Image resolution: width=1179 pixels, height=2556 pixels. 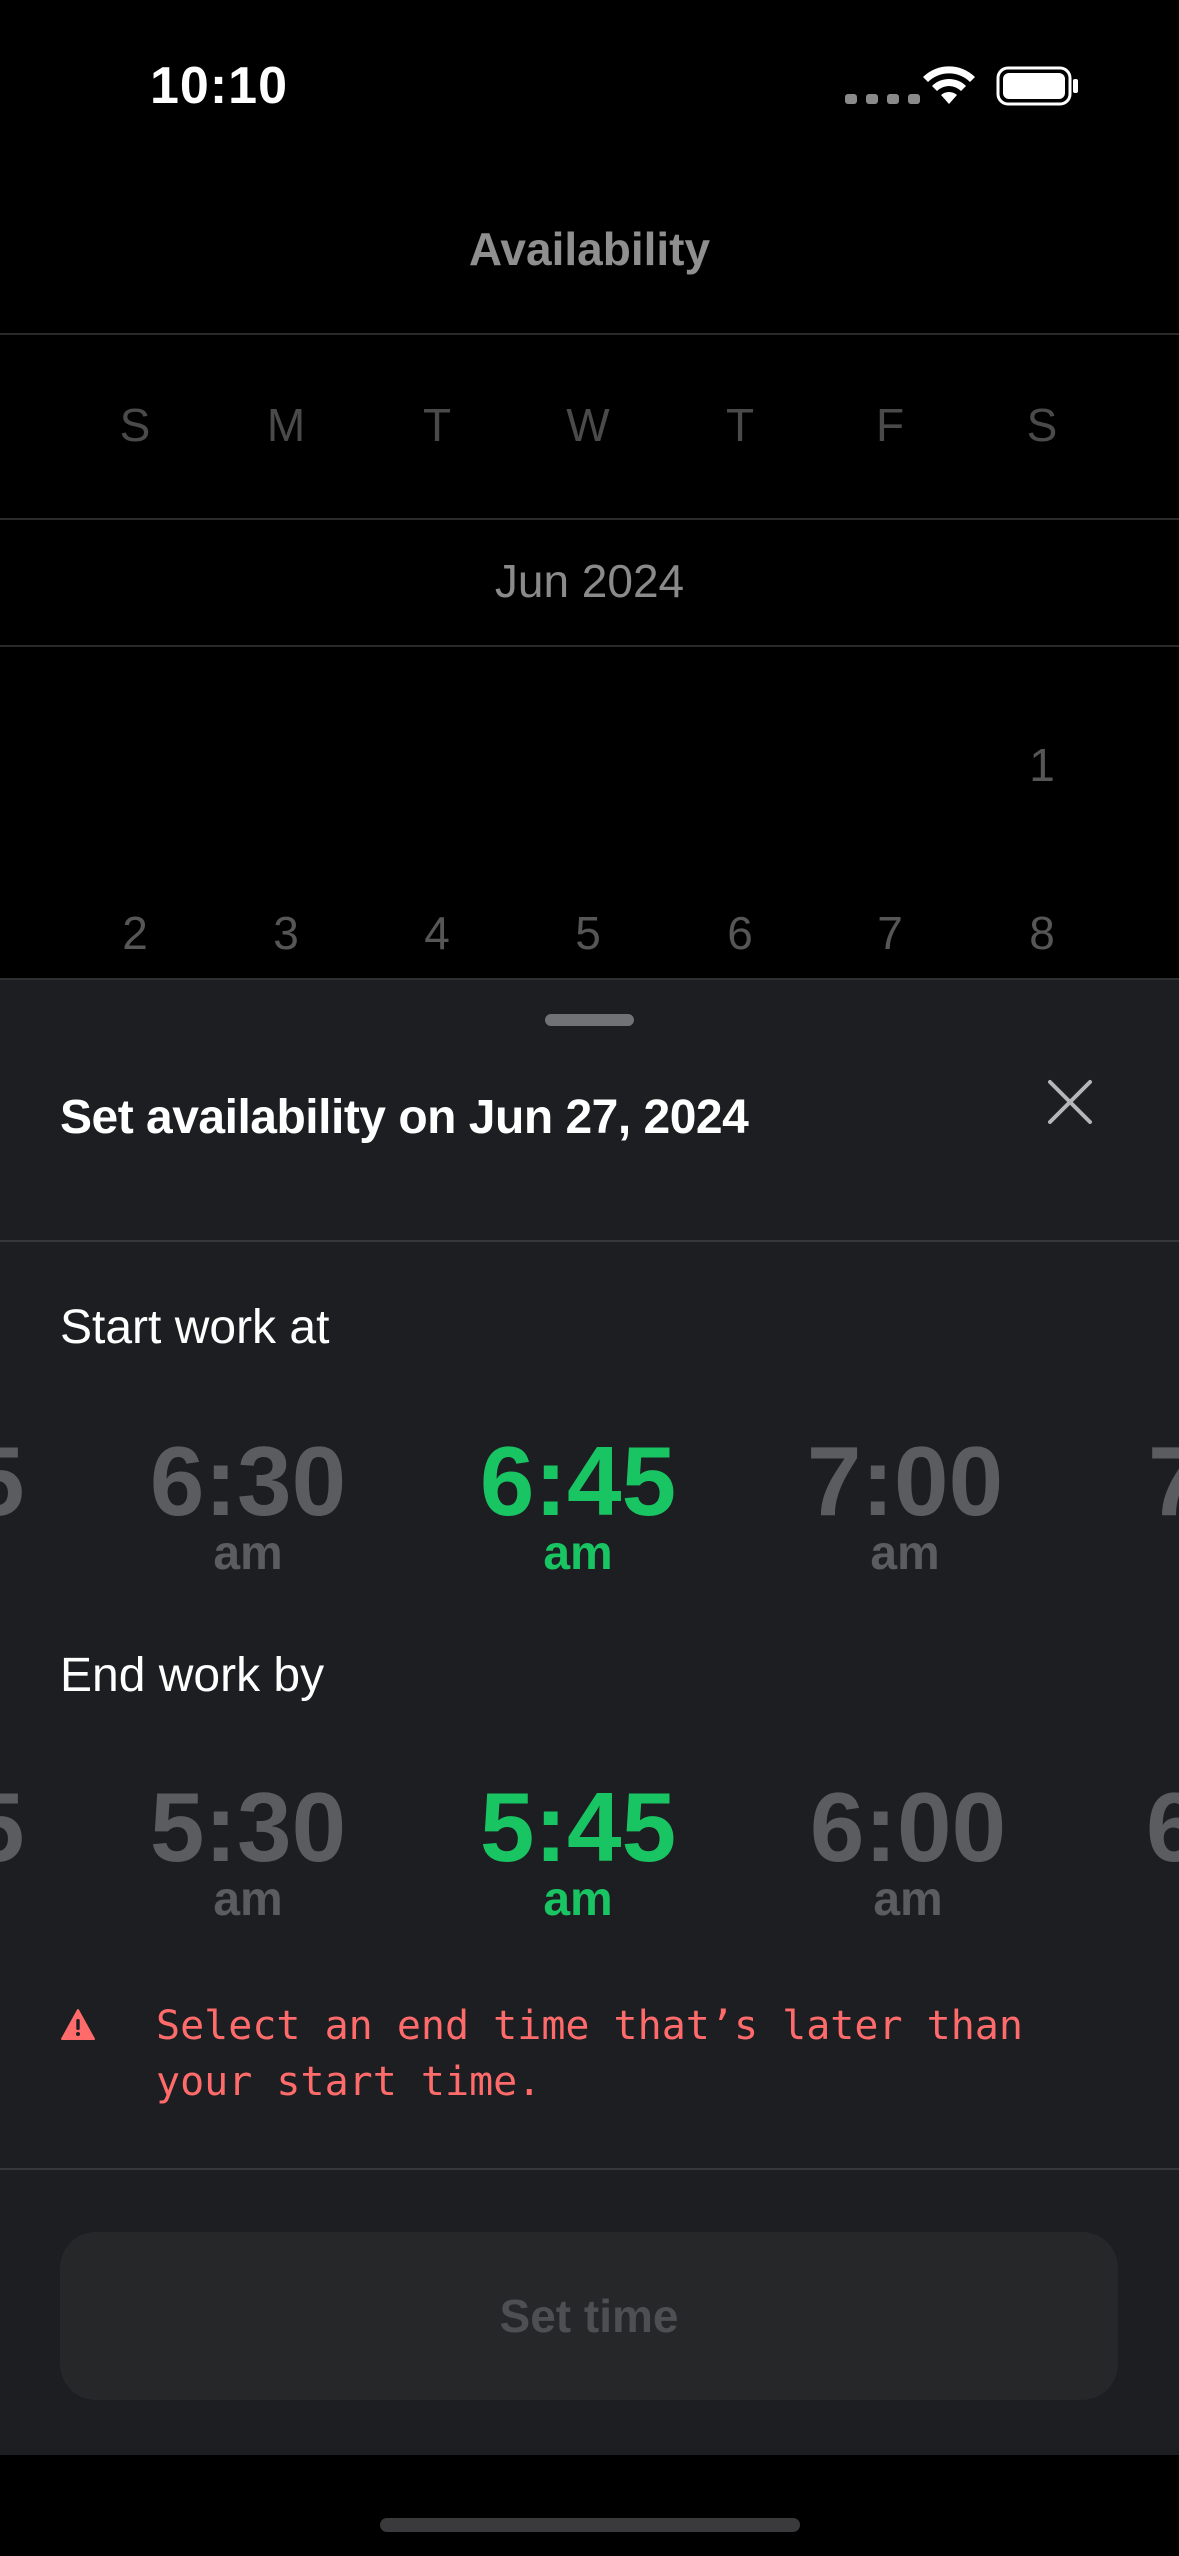 What do you see at coordinates (78, 2024) in the screenshot?
I see `warning-icon` at bounding box center [78, 2024].